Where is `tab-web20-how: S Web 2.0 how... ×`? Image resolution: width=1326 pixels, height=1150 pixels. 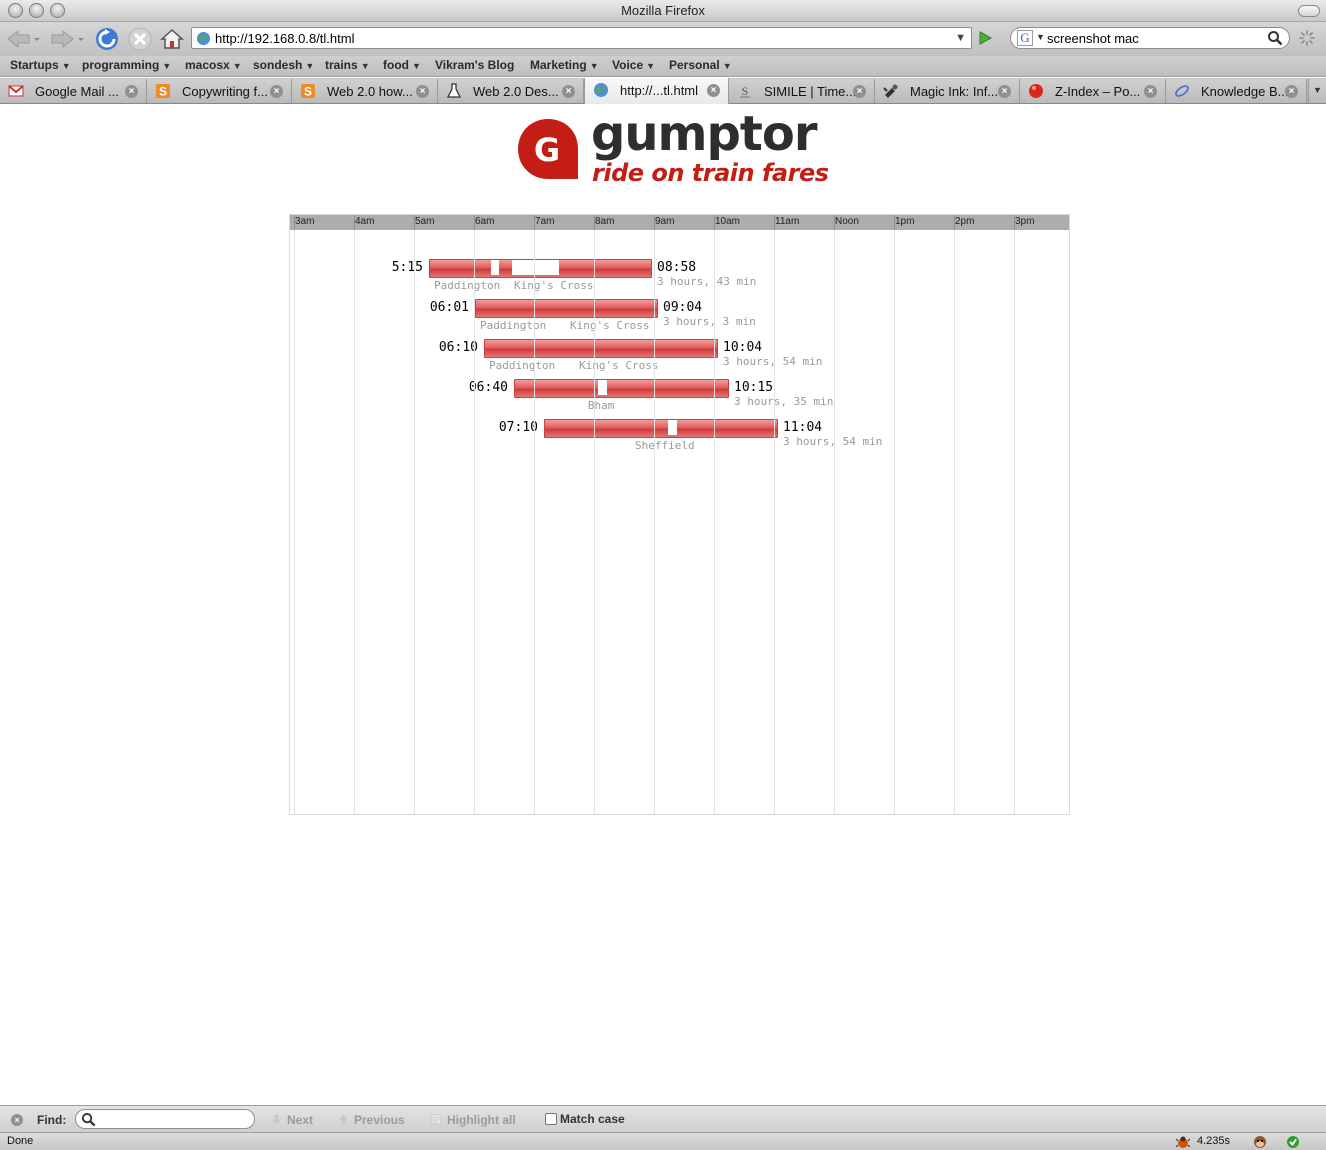 tab-web20-how: S Web 2.0 how... × is located at coordinates (365, 91).